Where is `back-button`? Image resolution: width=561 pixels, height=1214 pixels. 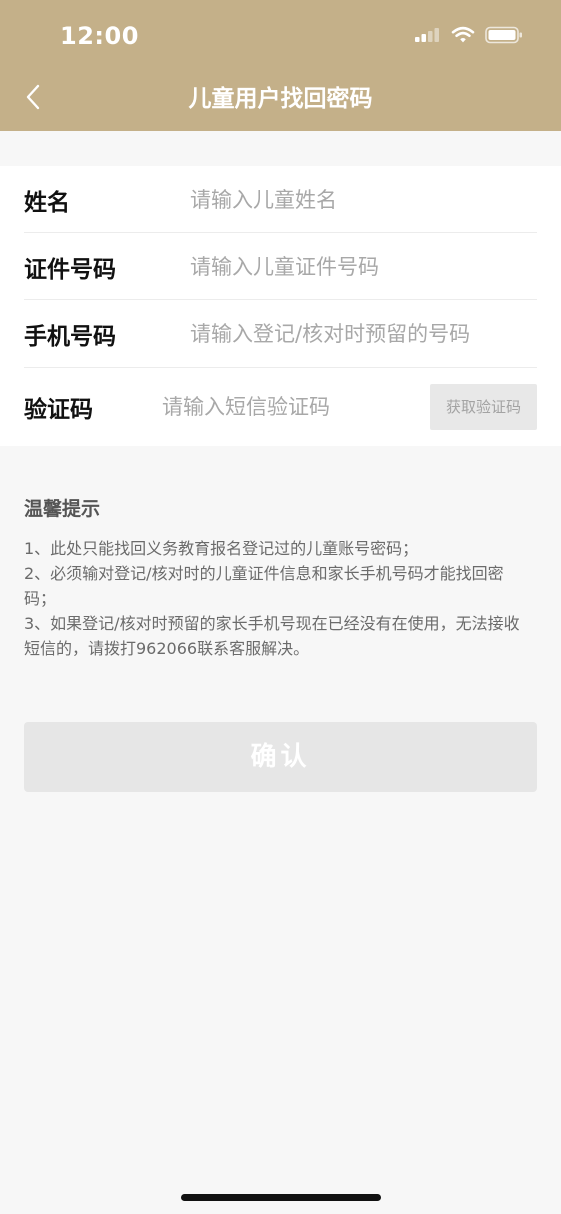
back-button is located at coordinates (33, 99).